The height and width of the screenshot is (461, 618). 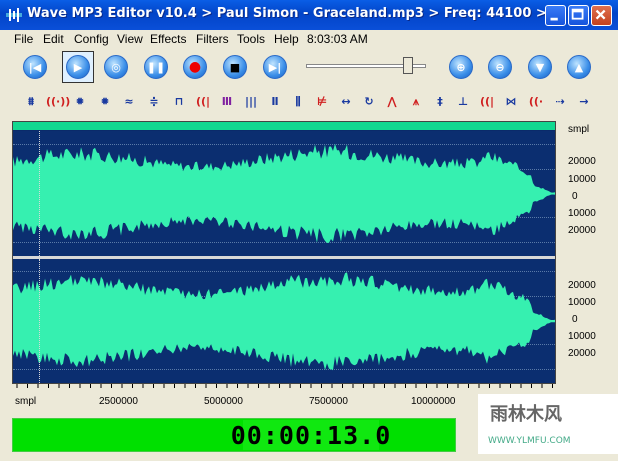 What do you see at coordinates (579, 129) in the screenshot?
I see `scale-unit: smpl` at bounding box center [579, 129].